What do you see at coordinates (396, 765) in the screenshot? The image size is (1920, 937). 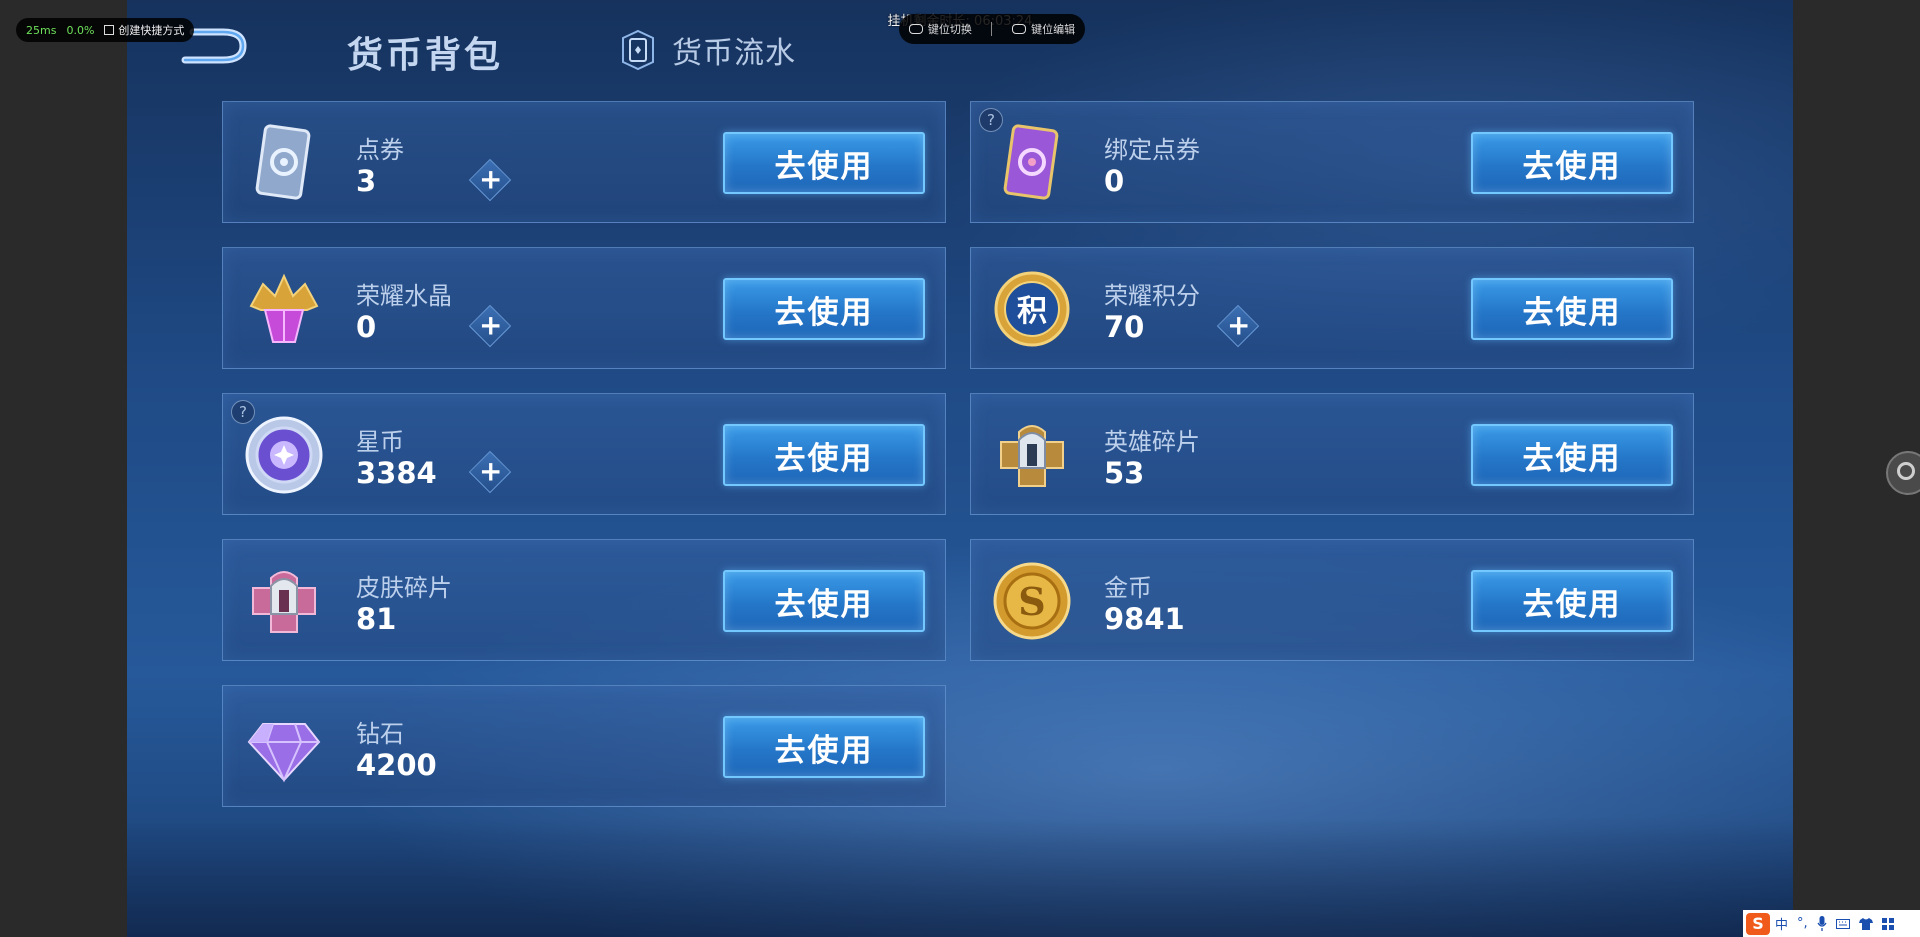 I see `currency-value: 4200` at bounding box center [396, 765].